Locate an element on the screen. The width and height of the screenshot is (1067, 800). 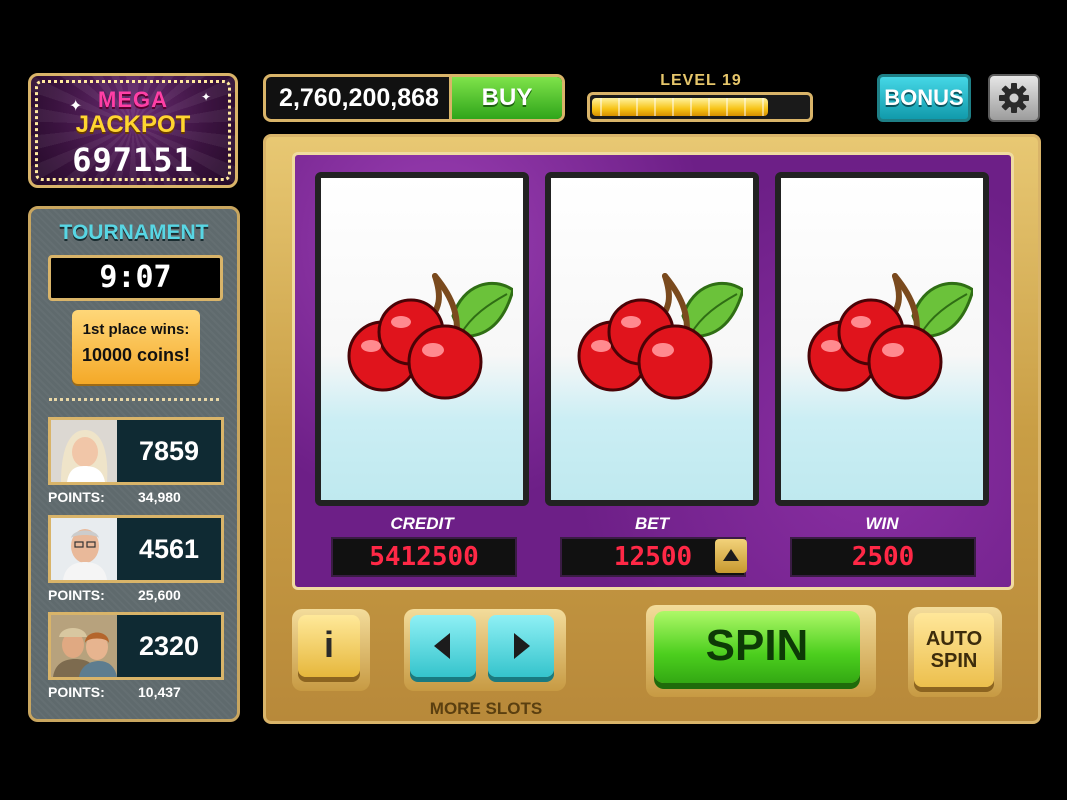
tournament-title: TOURNAMENT is located at coordinates (134, 232).